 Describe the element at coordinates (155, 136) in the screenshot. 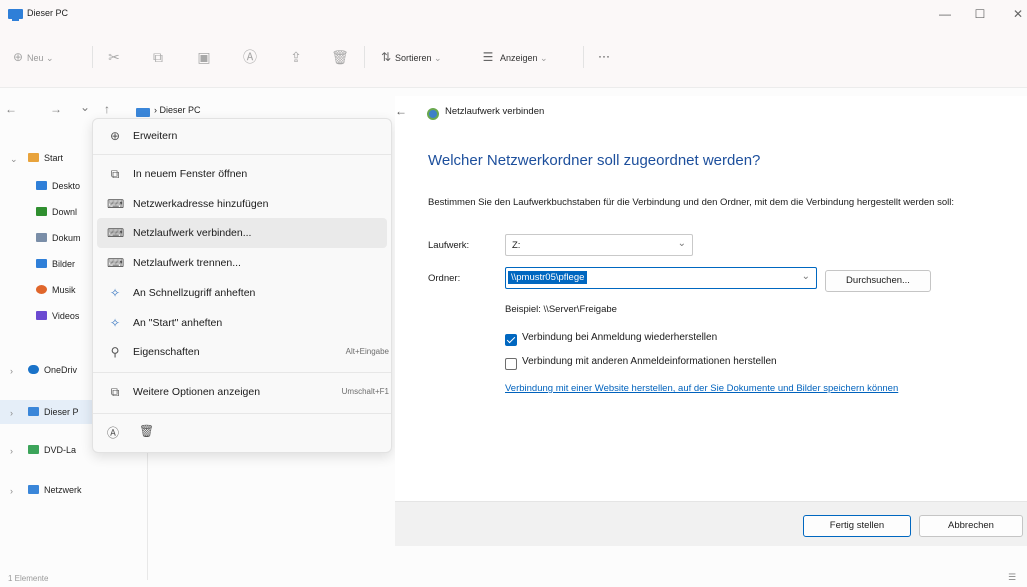

I see `menu-item-label: Erweitern` at that location.